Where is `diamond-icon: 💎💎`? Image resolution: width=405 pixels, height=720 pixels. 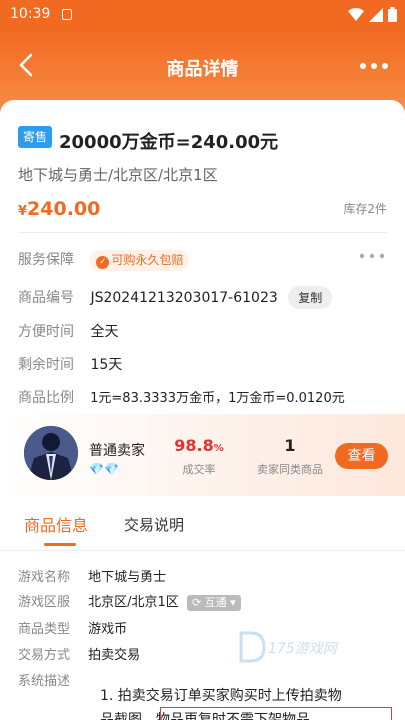
diamond-icon: 💎💎 is located at coordinates (104, 469).